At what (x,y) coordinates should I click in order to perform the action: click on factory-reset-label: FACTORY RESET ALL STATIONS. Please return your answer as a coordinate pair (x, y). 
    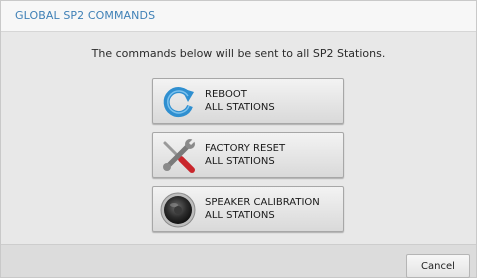
    Looking at the image, I should click on (245, 155).